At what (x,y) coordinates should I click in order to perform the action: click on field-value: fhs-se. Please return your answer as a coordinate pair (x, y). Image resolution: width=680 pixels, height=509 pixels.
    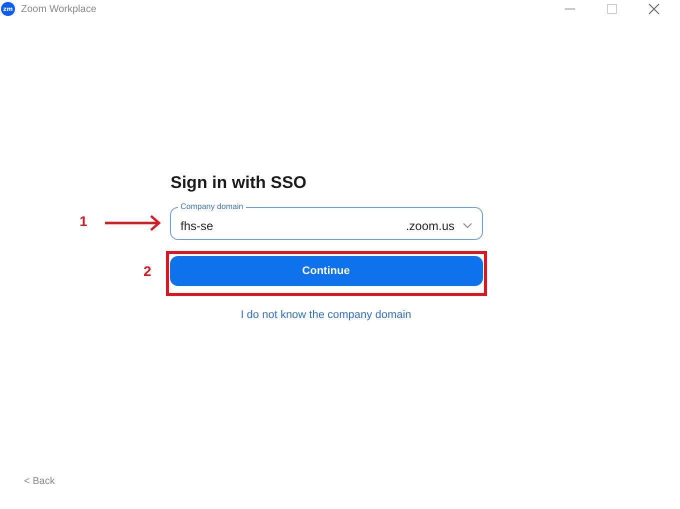
    Looking at the image, I should click on (197, 225).